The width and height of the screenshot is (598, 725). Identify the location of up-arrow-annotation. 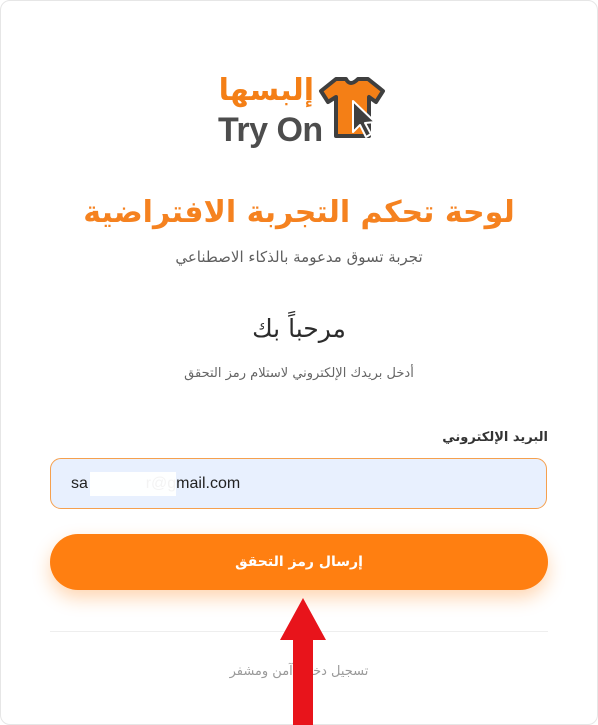
(303, 661).